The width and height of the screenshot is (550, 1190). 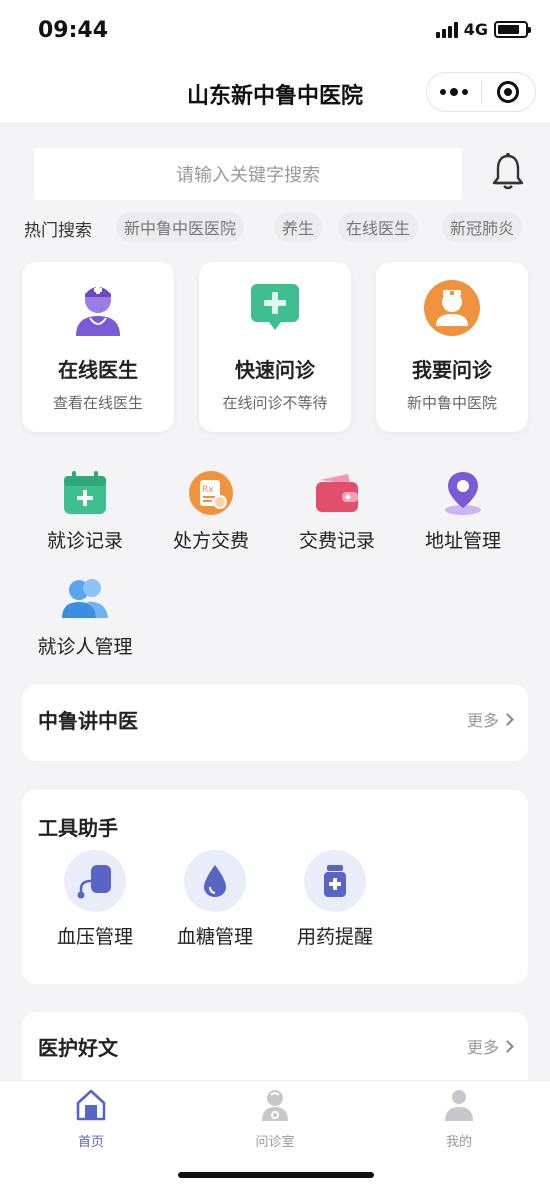 I want to click on more-dots-icon, so click(x=453, y=91).